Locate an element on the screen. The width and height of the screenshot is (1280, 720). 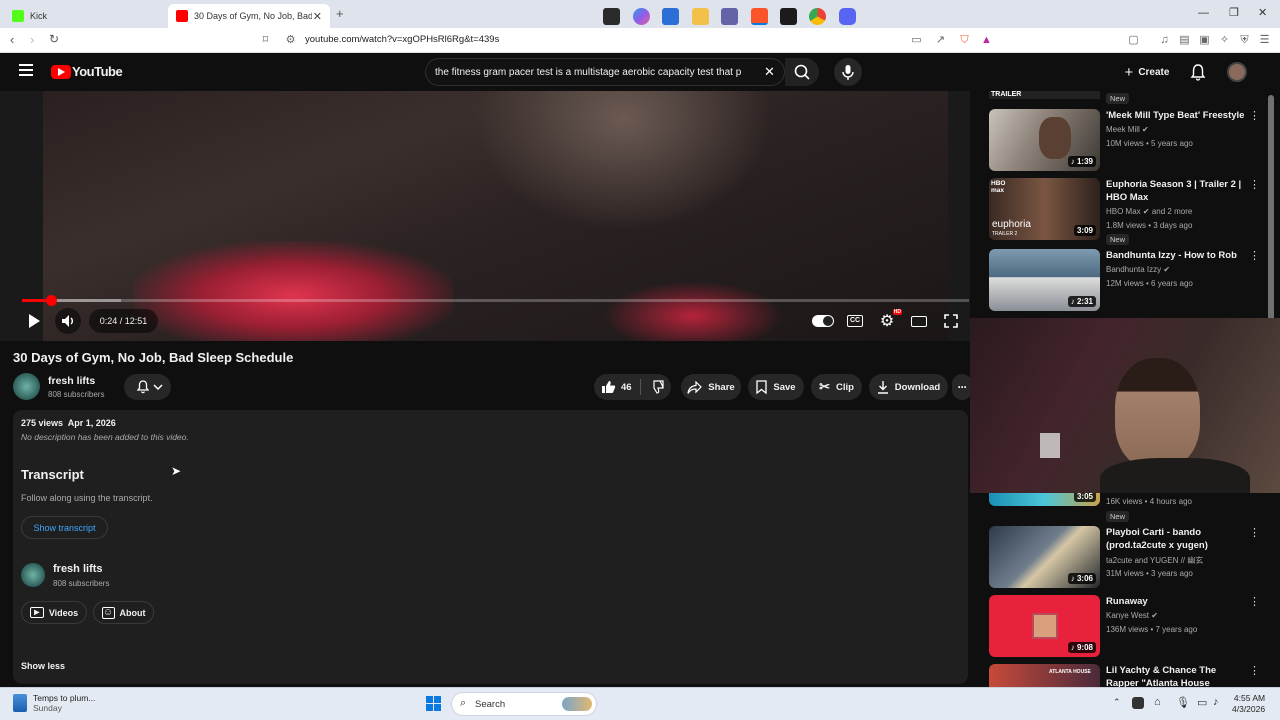
chrome-icon is located at coordinates (817, 16).